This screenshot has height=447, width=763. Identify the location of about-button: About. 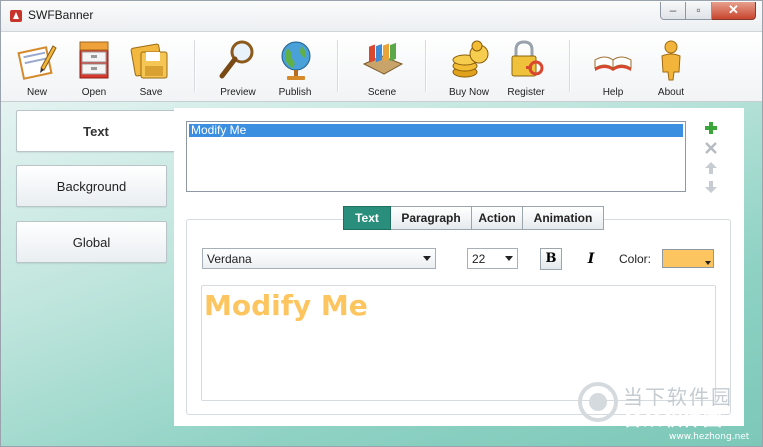
(671, 67).